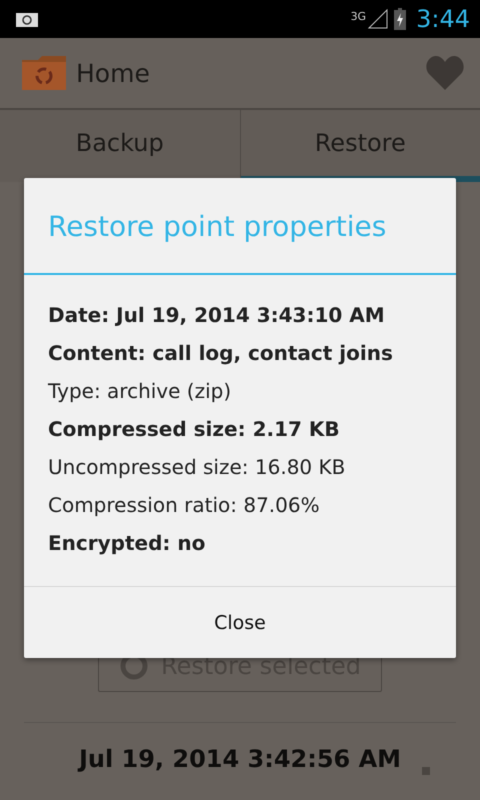  What do you see at coordinates (400, 19) in the screenshot?
I see `battery-charging-icon` at bounding box center [400, 19].